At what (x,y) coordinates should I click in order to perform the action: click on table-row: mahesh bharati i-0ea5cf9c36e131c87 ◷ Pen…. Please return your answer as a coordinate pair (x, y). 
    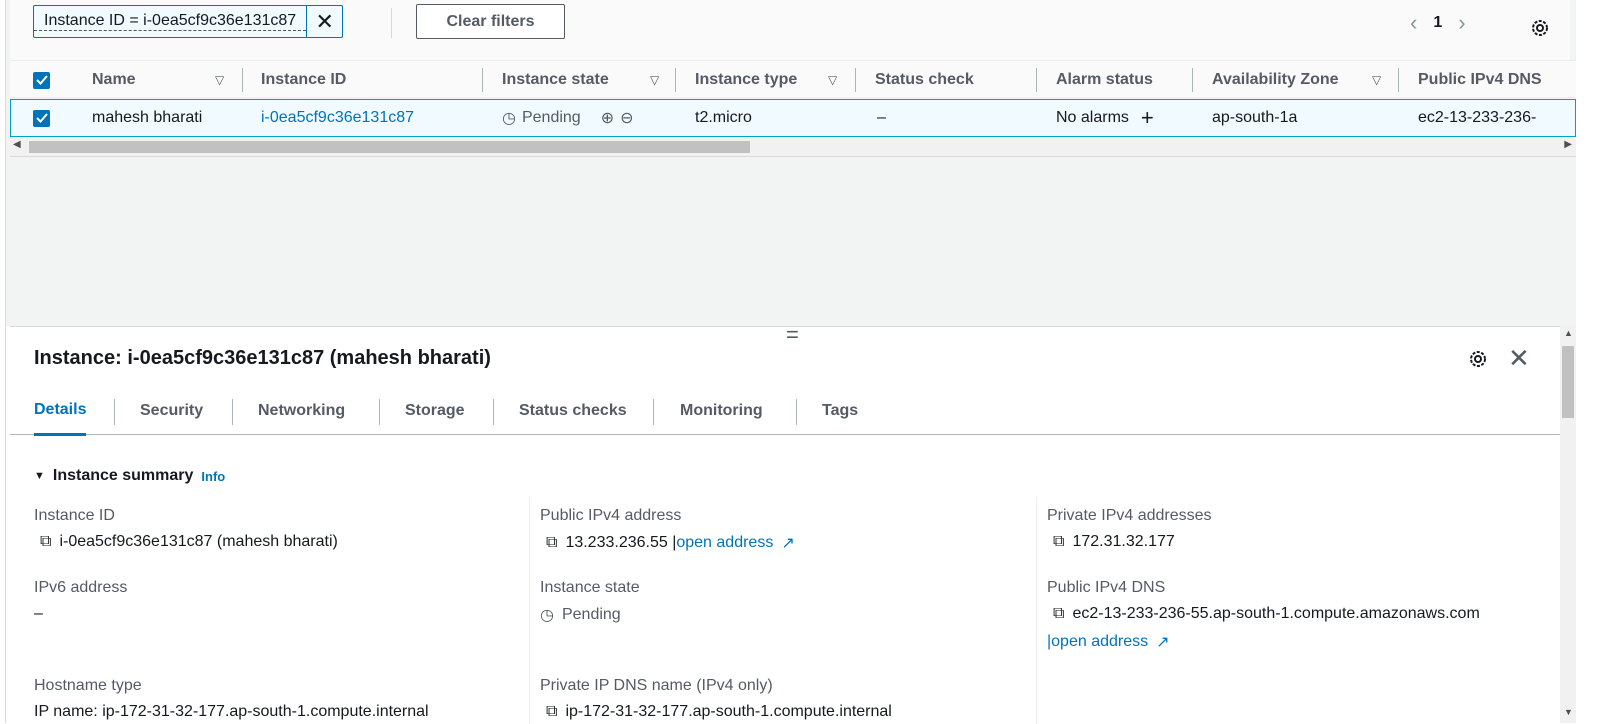
    Looking at the image, I should click on (793, 118).